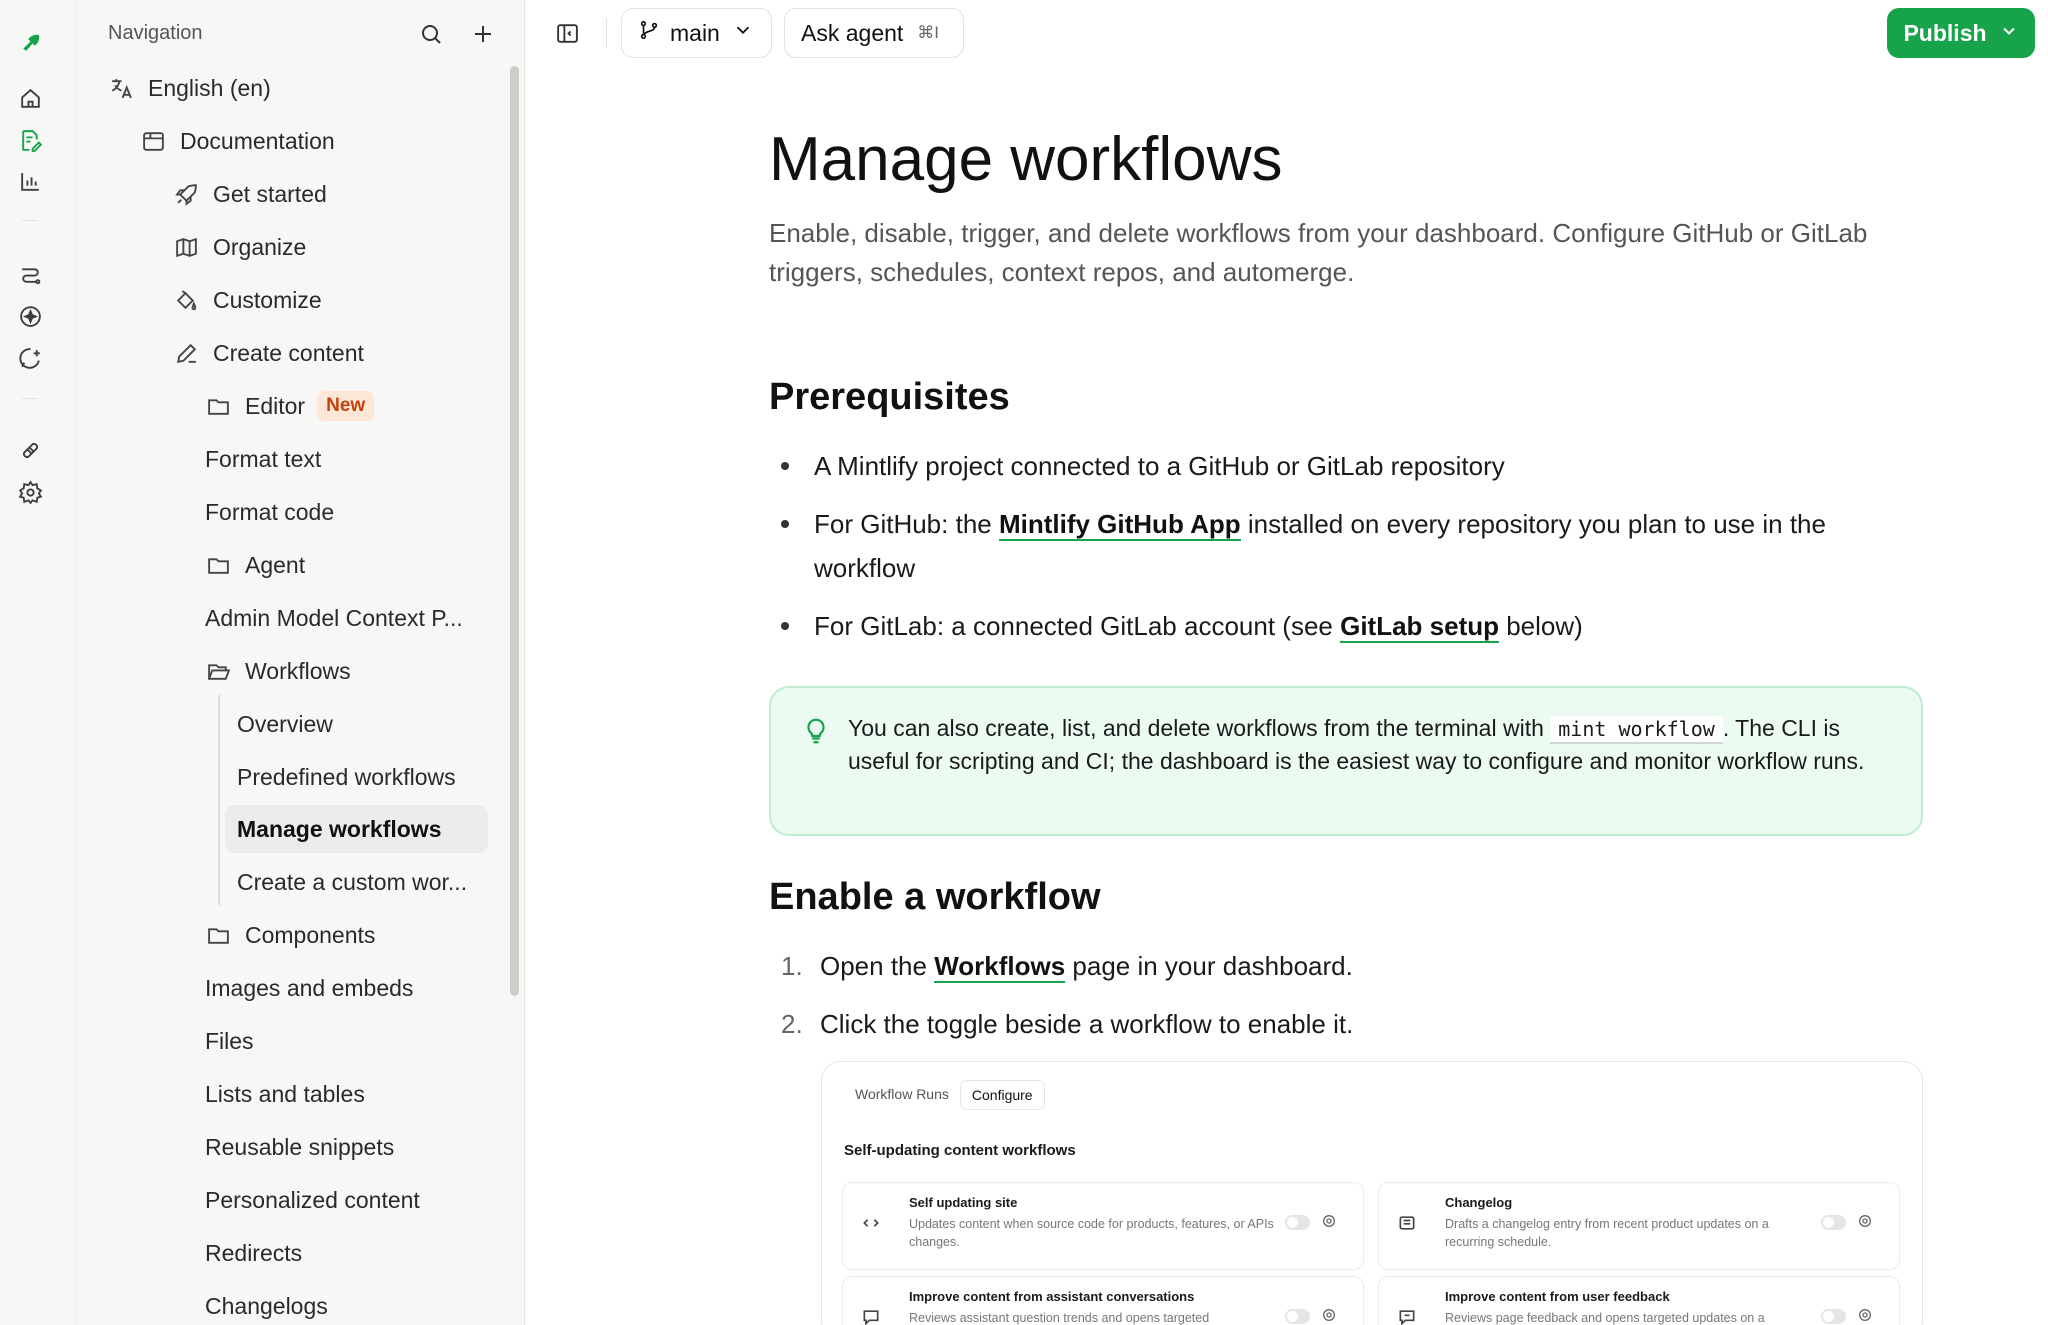 The image size is (2048, 1325). I want to click on sidebar-item-files: Files, so click(229, 1041).